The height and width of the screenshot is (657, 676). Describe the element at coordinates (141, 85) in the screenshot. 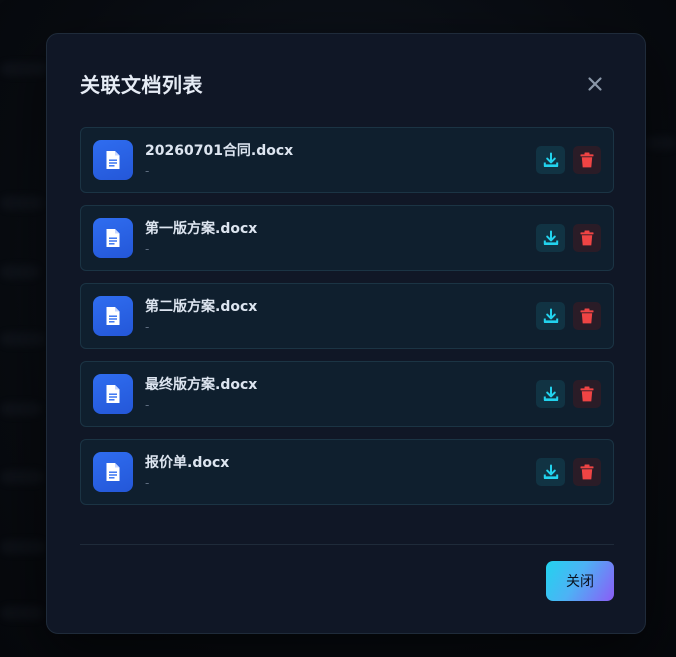

I see `dialog-title: 关联文档列表` at that location.